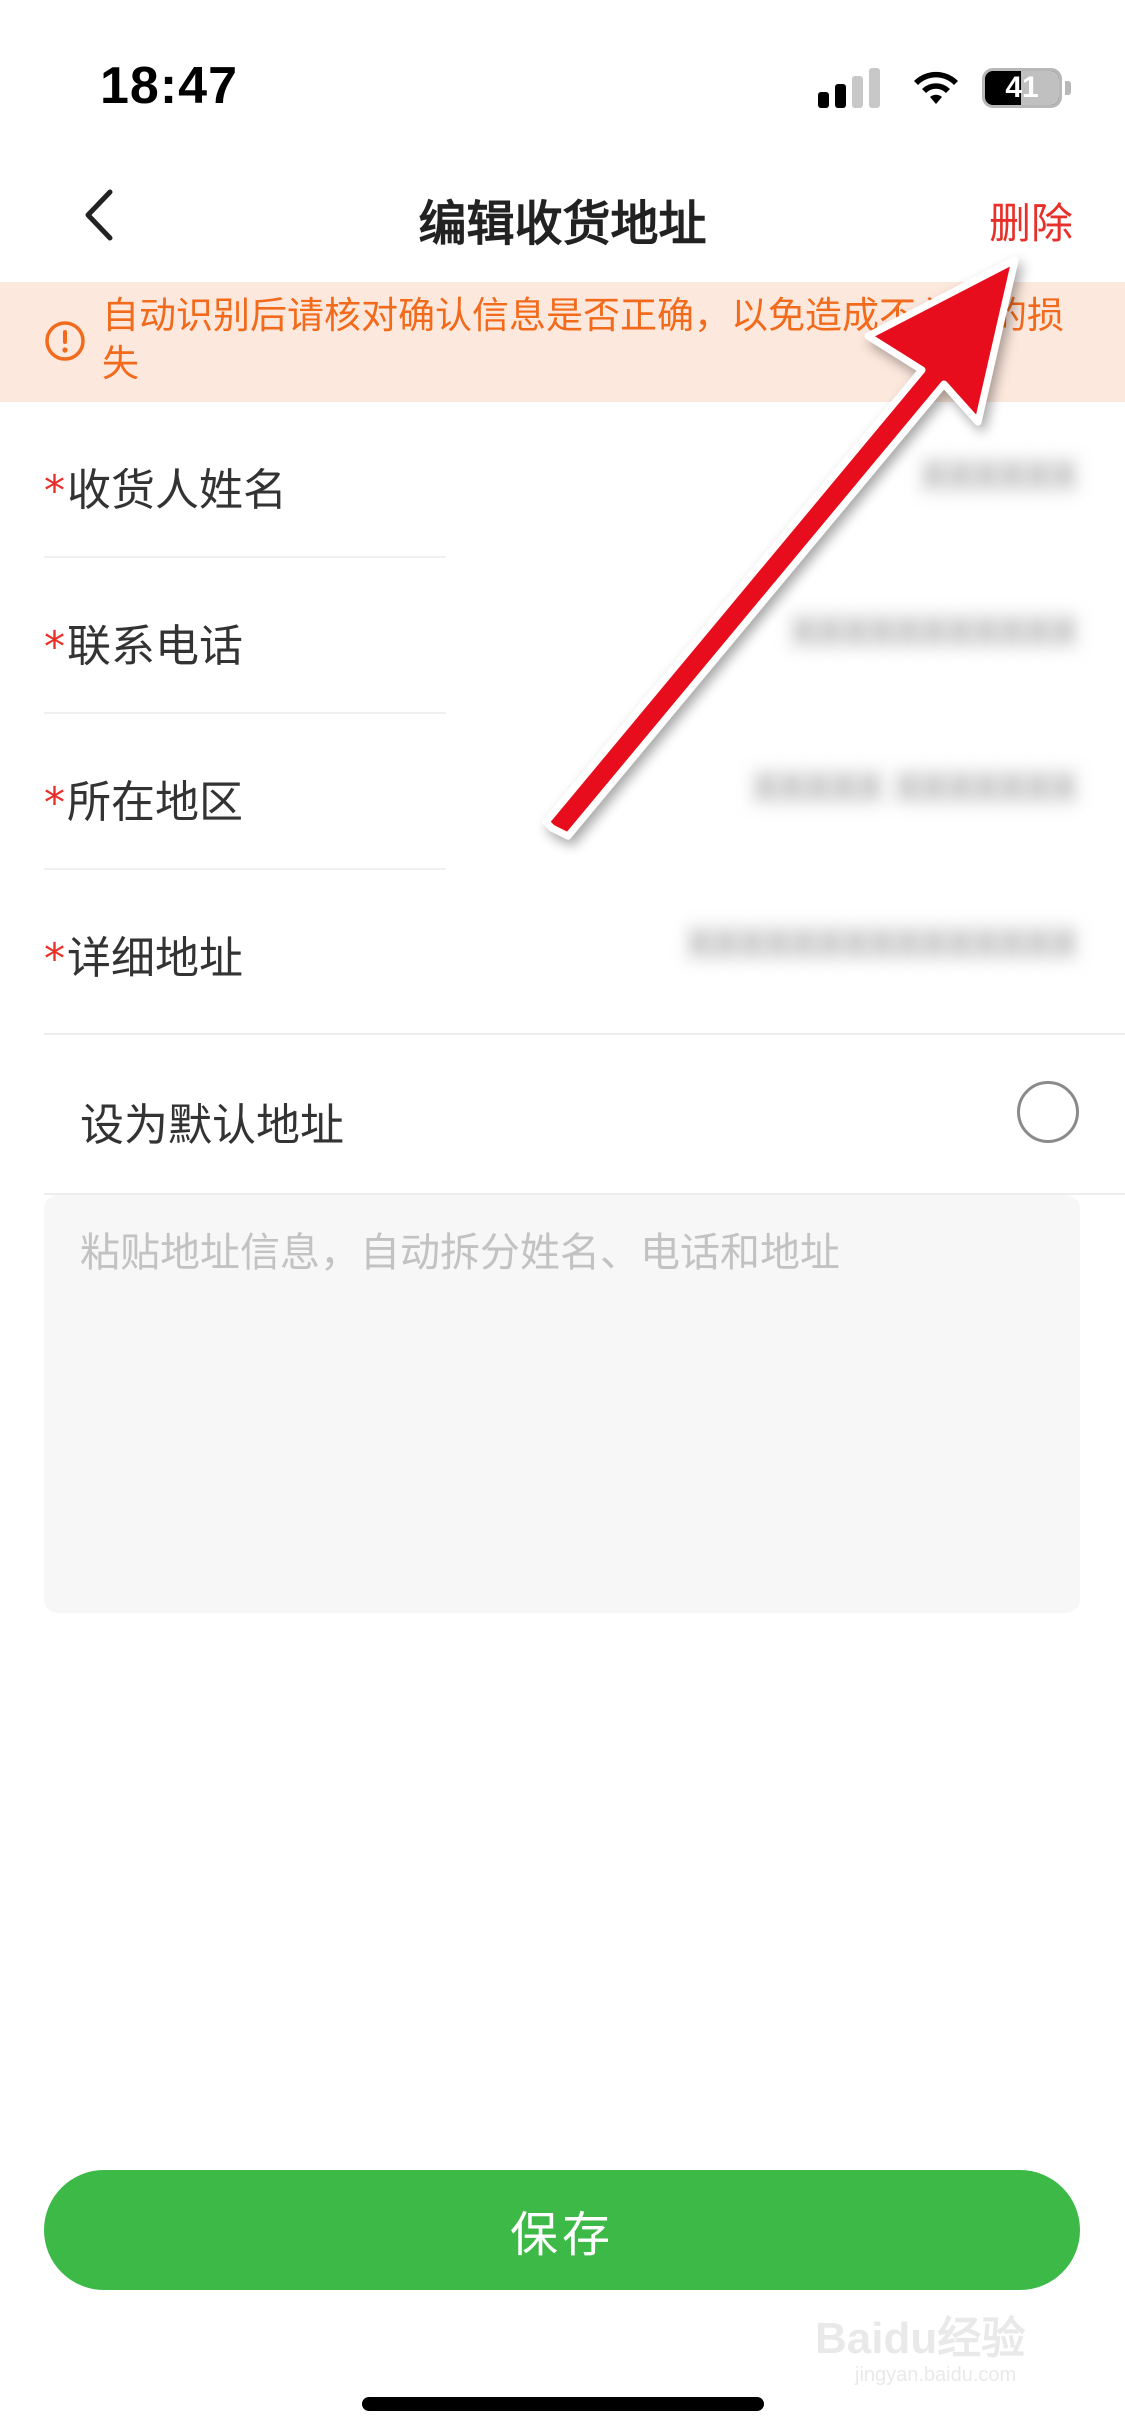 The height and width of the screenshot is (2436, 1125). What do you see at coordinates (562, 636) in the screenshot?
I see `phone-row: *联系电话 XXXXXXXXXXX` at bounding box center [562, 636].